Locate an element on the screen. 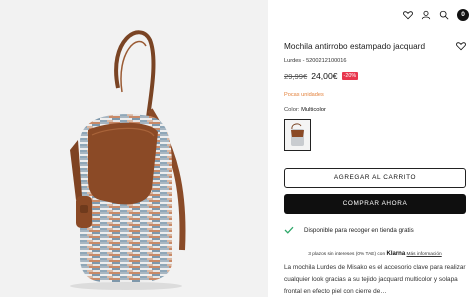 The image size is (475, 297). price-new: 24,00€ is located at coordinates (324, 76).